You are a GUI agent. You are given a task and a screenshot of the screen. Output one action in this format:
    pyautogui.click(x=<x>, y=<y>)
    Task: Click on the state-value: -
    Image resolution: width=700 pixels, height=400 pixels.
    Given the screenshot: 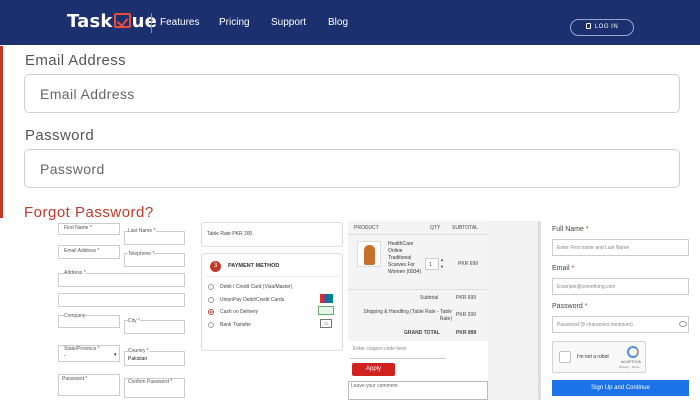 What is the action you would take?
    pyautogui.click(x=65, y=356)
    